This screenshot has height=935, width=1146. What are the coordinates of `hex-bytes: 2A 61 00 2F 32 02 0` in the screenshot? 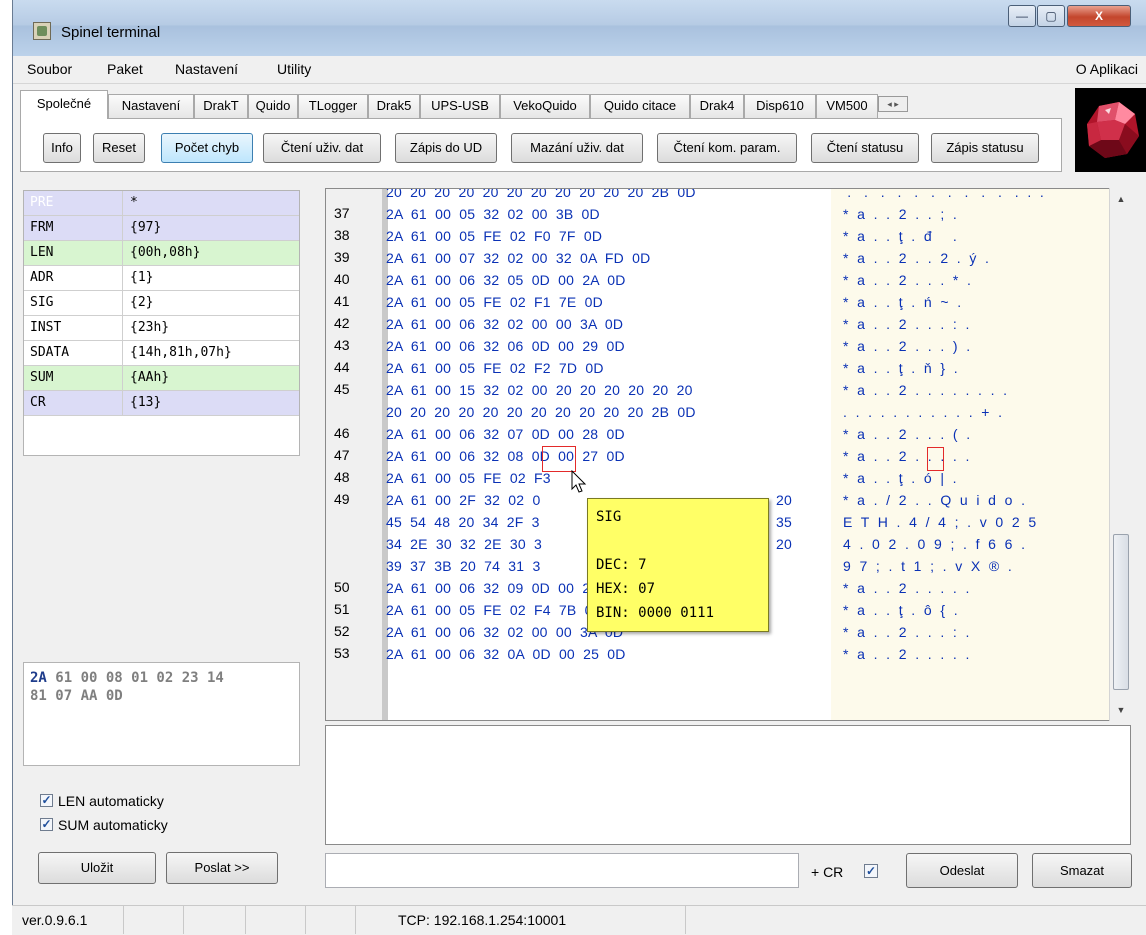 It's located at (463, 500).